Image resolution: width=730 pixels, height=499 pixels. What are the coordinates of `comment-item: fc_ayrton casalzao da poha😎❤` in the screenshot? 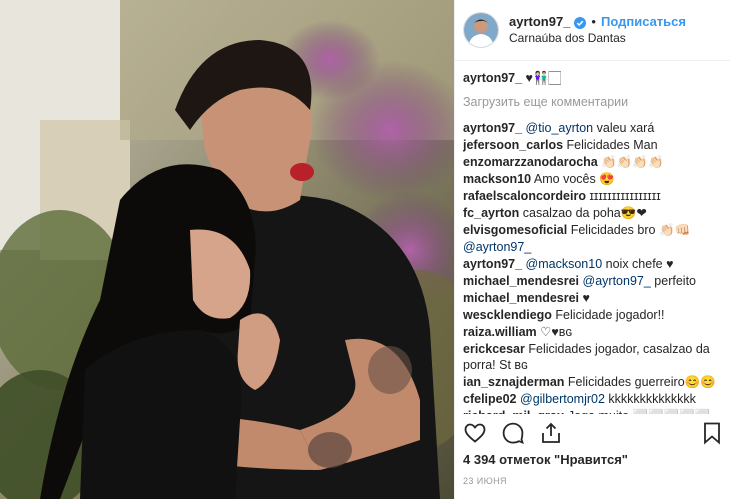 It's located at (593, 213).